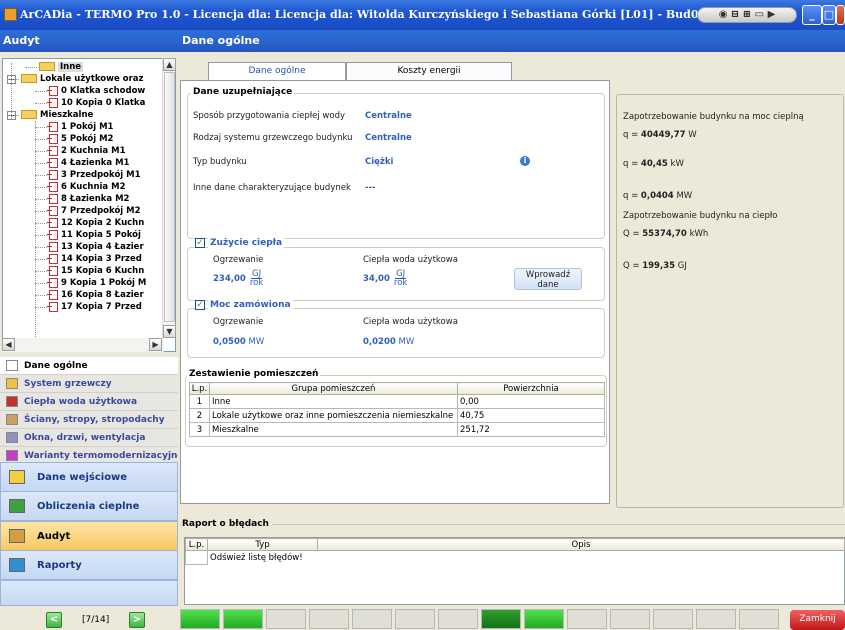  What do you see at coordinates (155, 344) in the screenshot?
I see `scroll-right-icon: ▶` at bounding box center [155, 344].